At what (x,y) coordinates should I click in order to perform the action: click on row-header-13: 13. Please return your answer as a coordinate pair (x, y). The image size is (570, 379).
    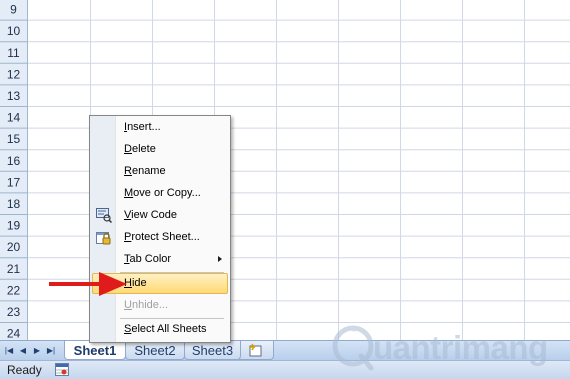
    Looking at the image, I should click on (14, 96).